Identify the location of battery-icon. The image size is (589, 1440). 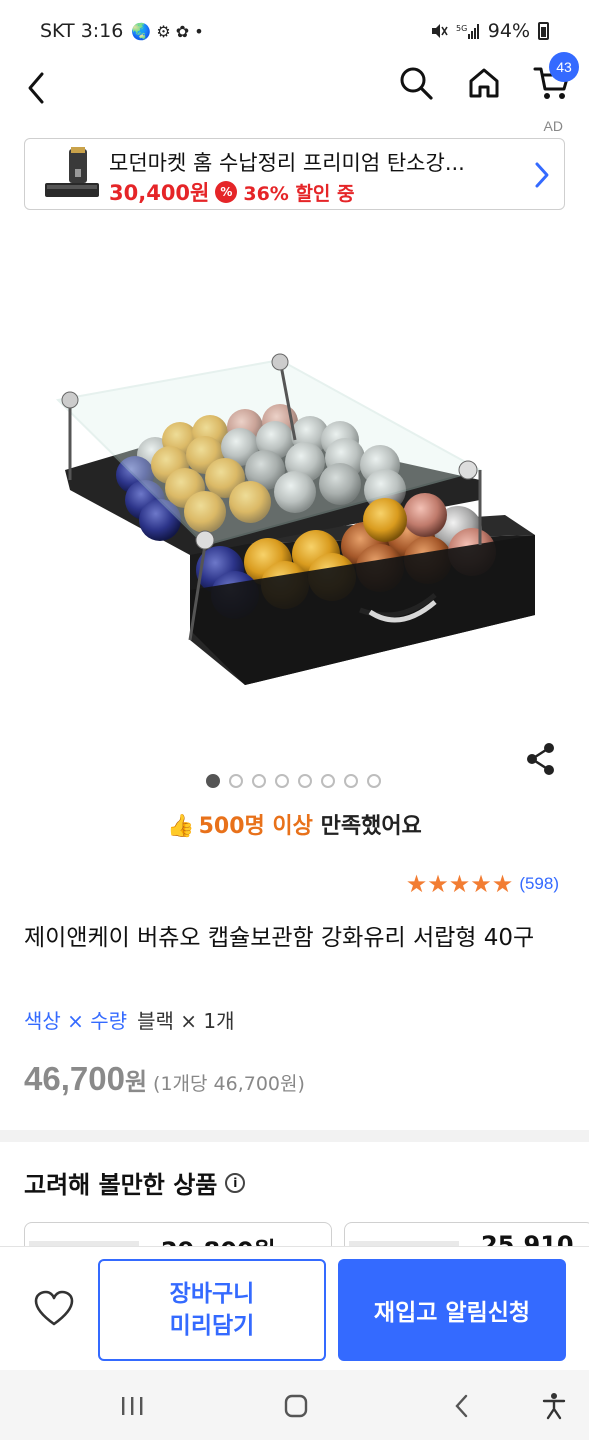
(543, 31).